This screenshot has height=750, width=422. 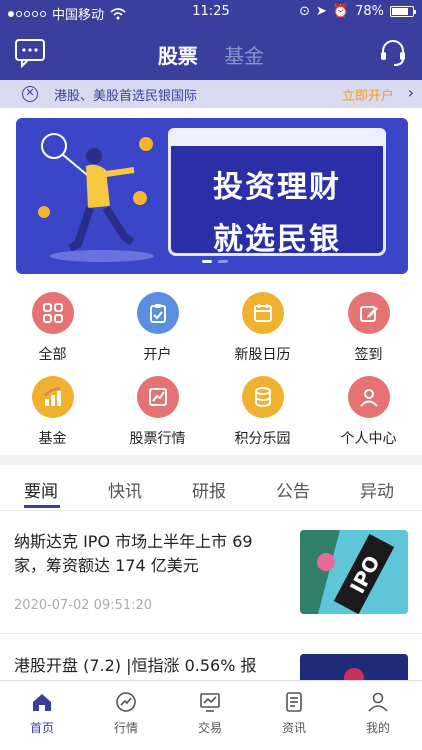 I want to click on location-icon: ➤, so click(x=321, y=11).